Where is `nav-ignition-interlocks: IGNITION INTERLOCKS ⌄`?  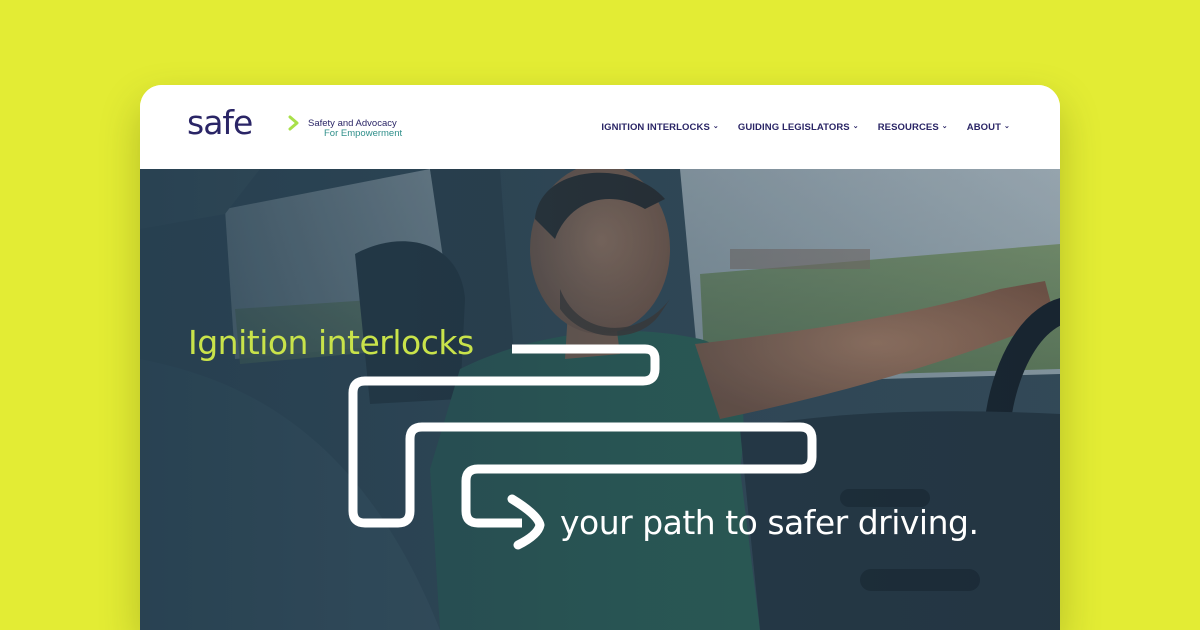
nav-ignition-interlocks: IGNITION INTERLOCKS ⌄ is located at coordinates (659, 127).